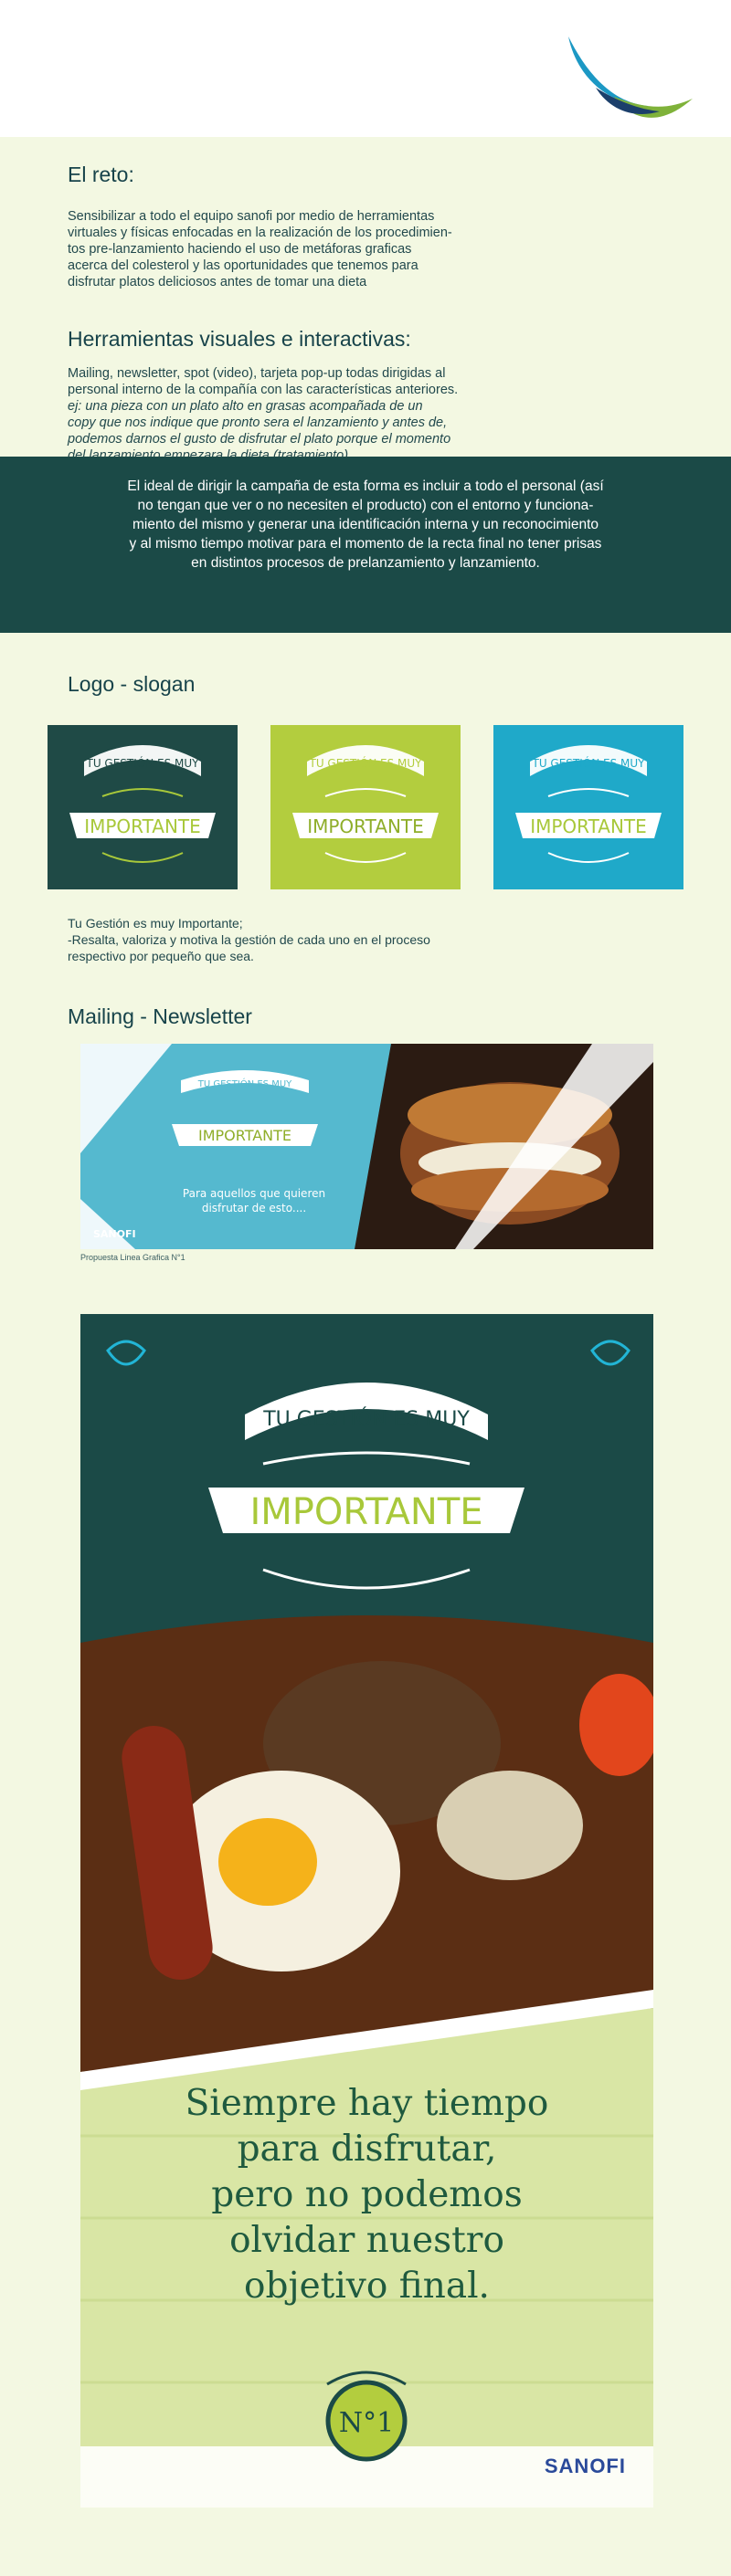  Describe the element at coordinates (366, 2240) in the screenshot. I see `poster-slogan-line: olvidar nuestro` at that location.